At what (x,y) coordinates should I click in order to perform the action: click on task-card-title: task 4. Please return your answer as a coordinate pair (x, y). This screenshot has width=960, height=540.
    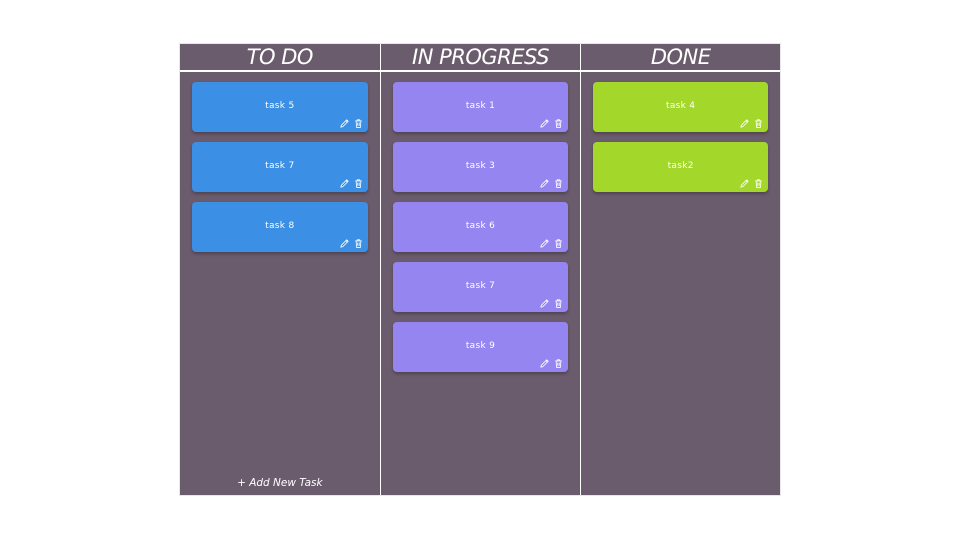
    Looking at the image, I should click on (681, 106).